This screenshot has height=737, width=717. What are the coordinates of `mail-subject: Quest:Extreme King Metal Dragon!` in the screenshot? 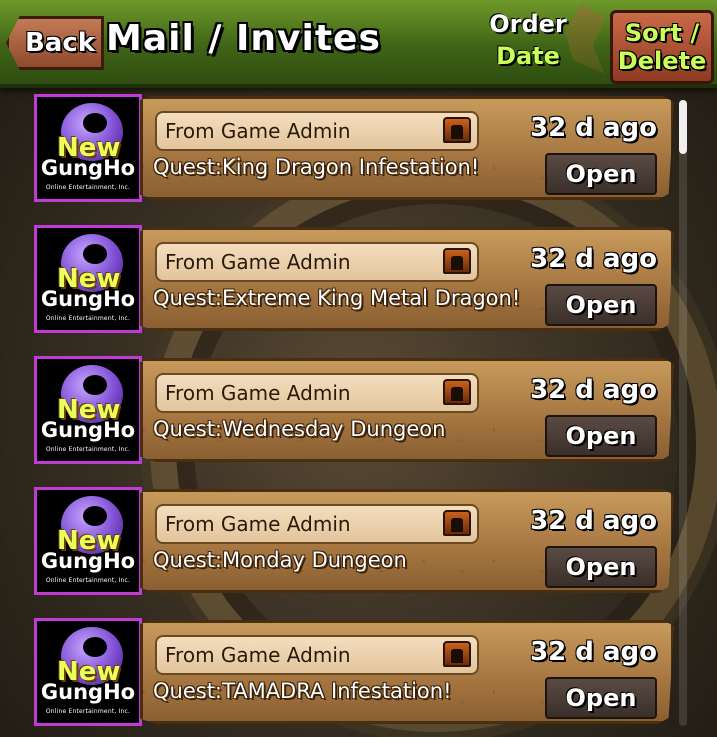 It's located at (337, 298).